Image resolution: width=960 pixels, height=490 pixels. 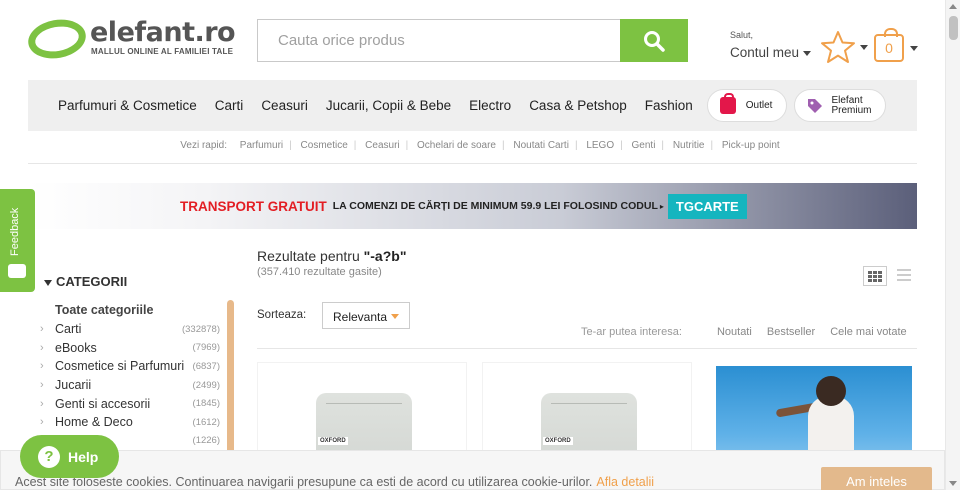 What do you see at coordinates (127, 105) in the screenshot?
I see `nav-item-parfumuri: Parfumuri & Cosmetice` at bounding box center [127, 105].